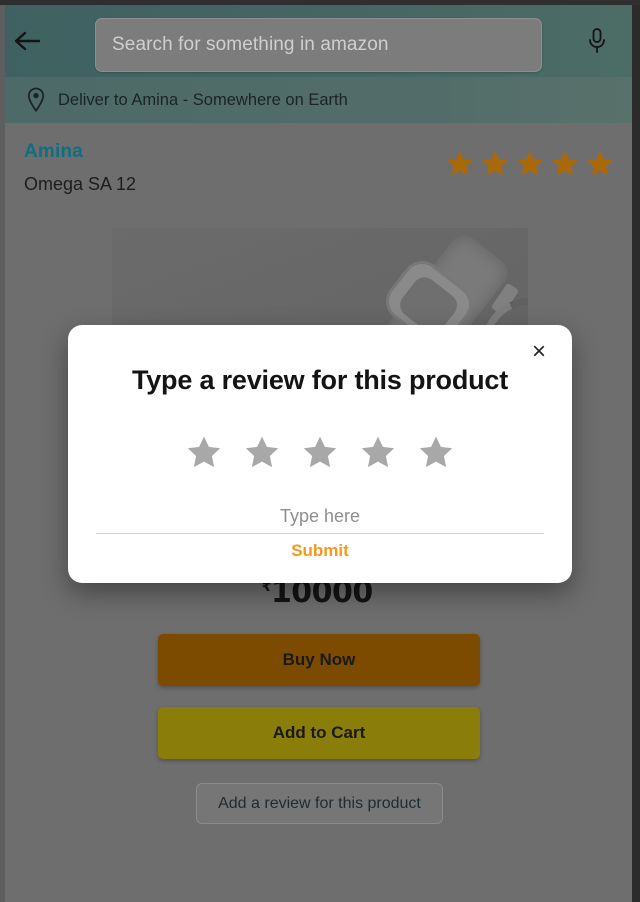 Image resolution: width=640 pixels, height=902 pixels. I want to click on left-edge-strip, so click(2, 451).